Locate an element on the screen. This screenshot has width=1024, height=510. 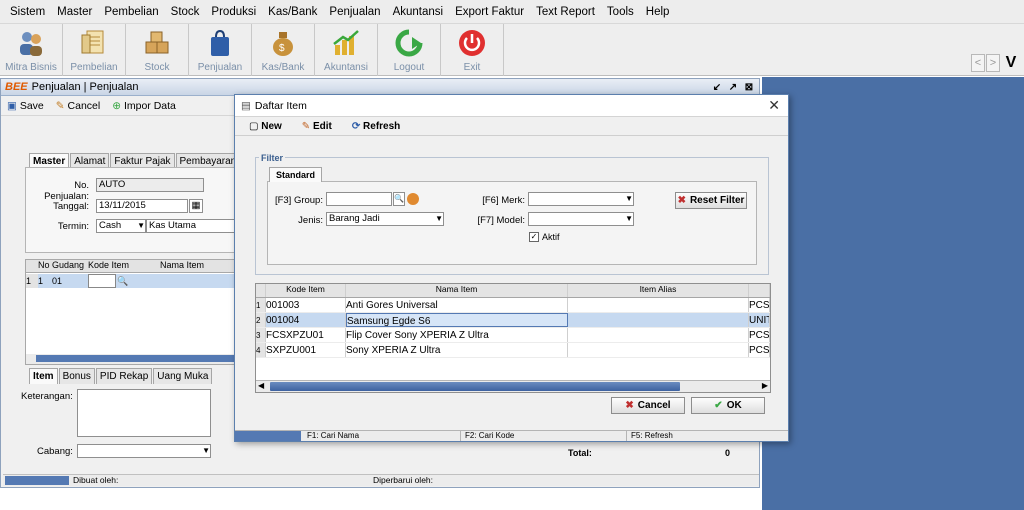
penjualan-button: Penjualan is located at coordinates (220, 50).